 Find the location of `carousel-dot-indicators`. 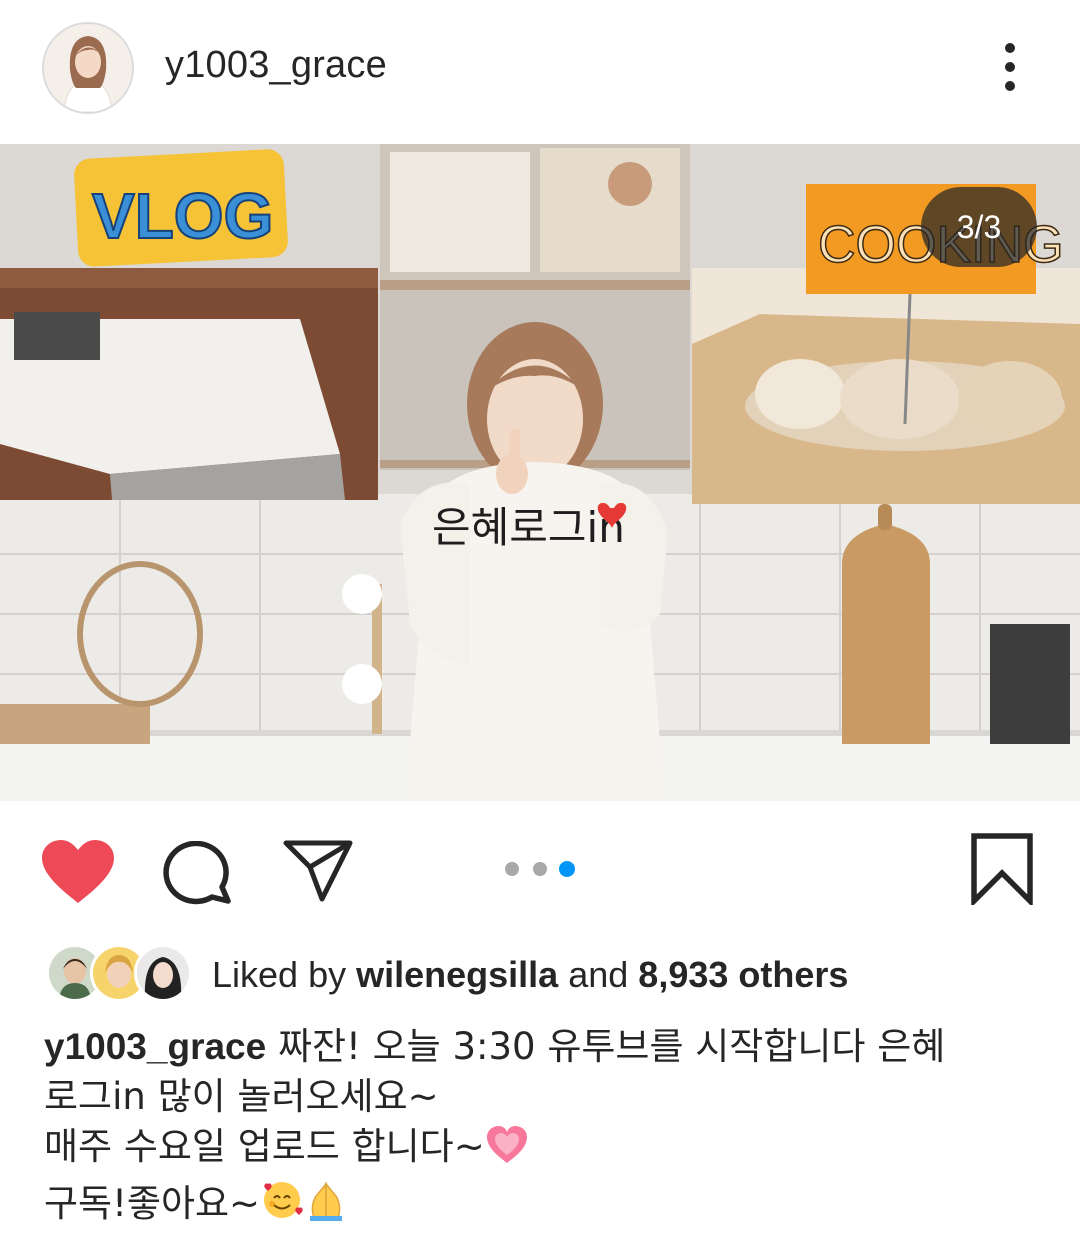

carousel-dot-indicators is located at coordinates (540, 869).